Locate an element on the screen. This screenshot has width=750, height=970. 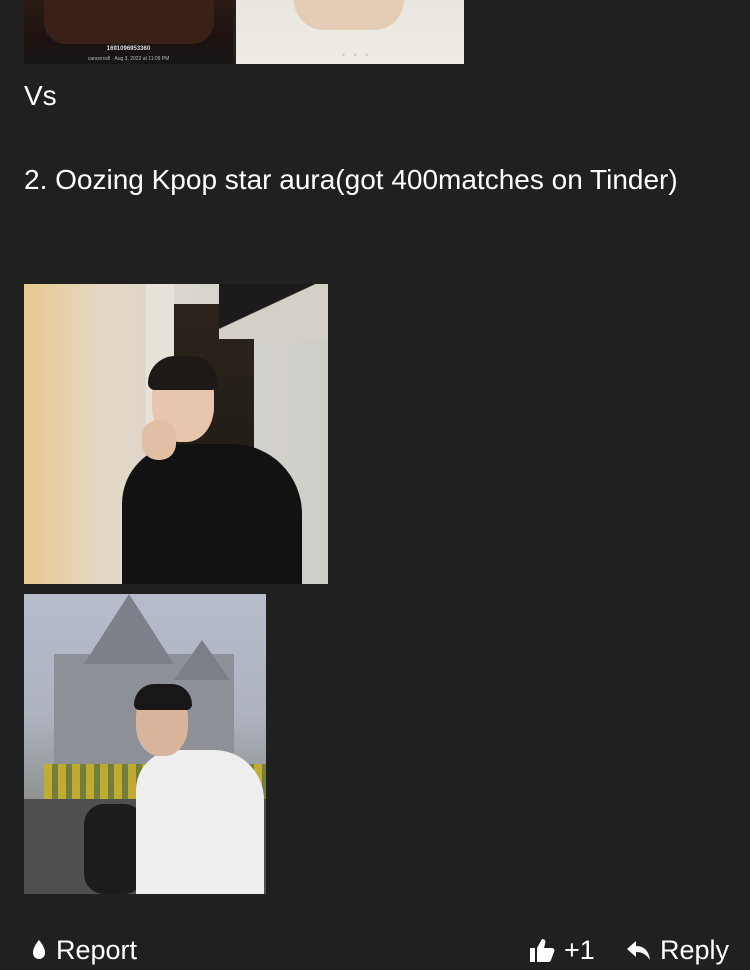
reply-label: Reply is located at coordinates (695, 950).